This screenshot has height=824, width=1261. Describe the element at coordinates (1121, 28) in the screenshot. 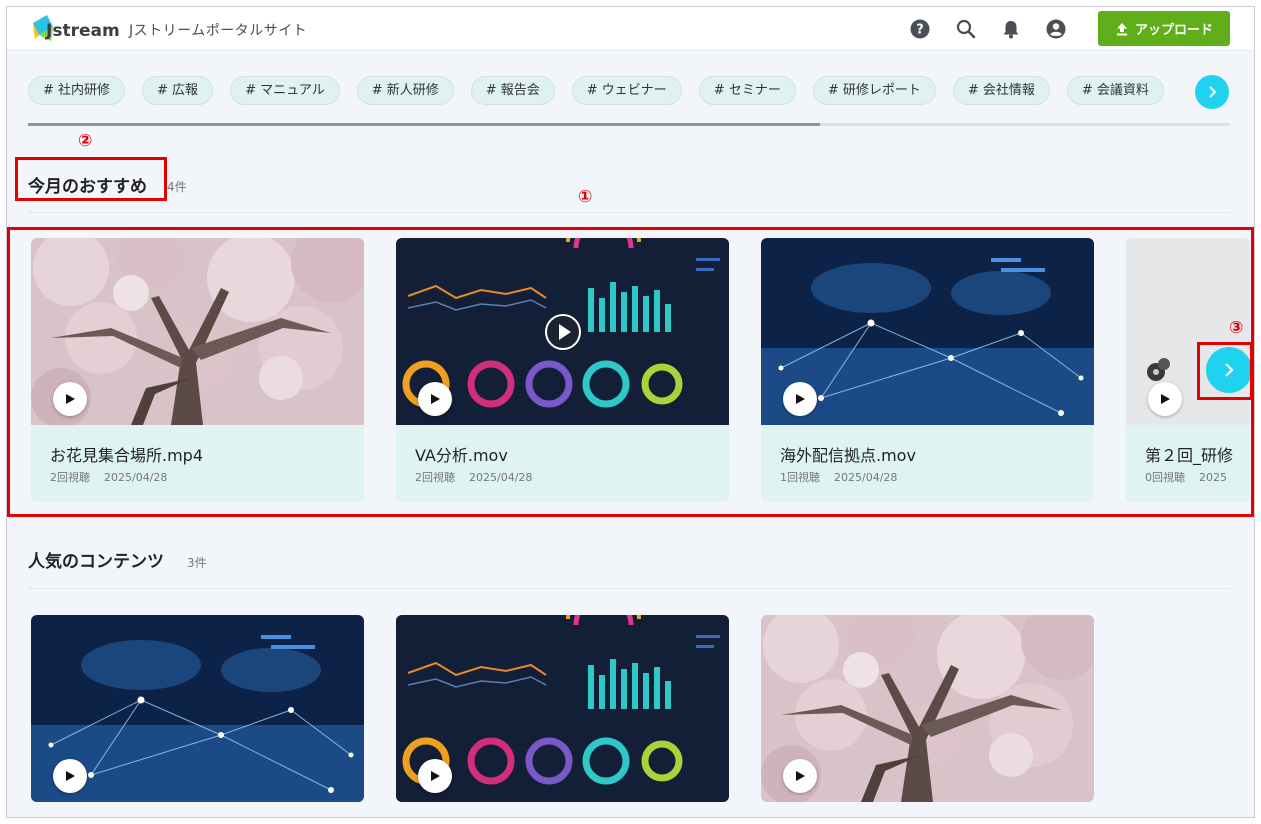

I see `upload-icon` at that location.